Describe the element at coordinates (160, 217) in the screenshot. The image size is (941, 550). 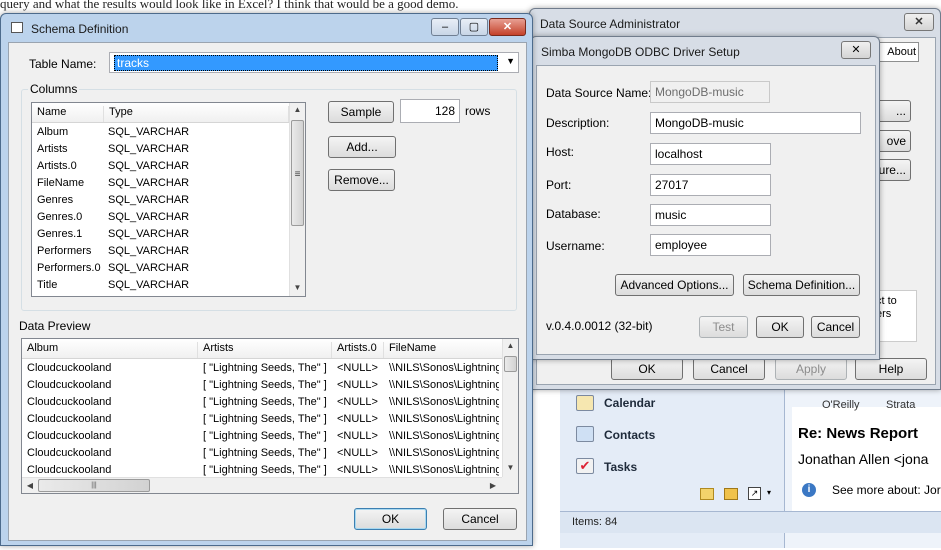
I see `column-row: Genres.0 SQL_VARCHAR` at that location.